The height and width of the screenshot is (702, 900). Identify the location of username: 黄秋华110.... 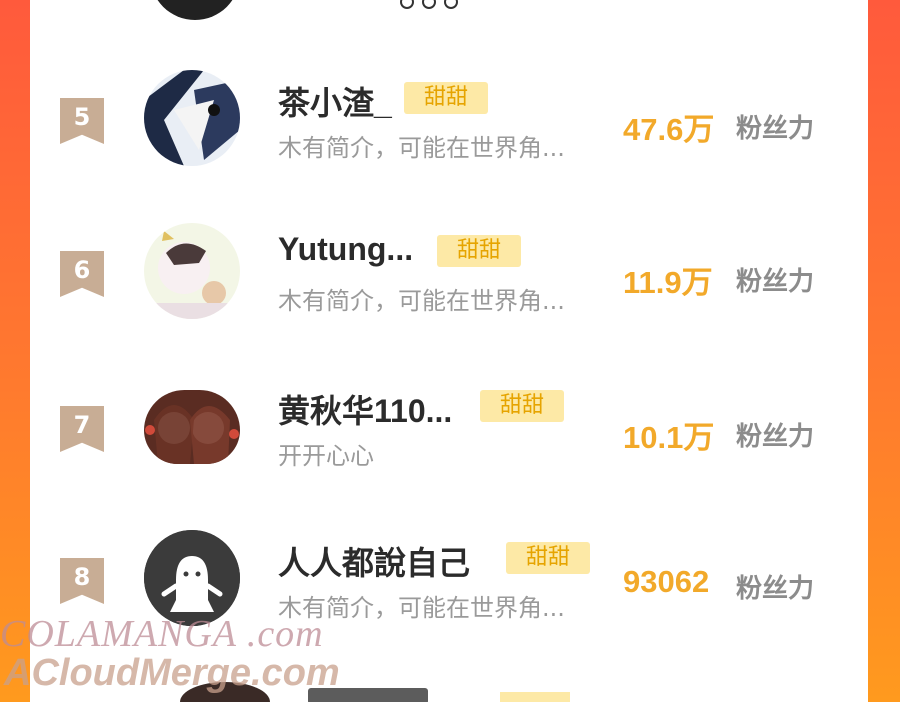
(365, 409).